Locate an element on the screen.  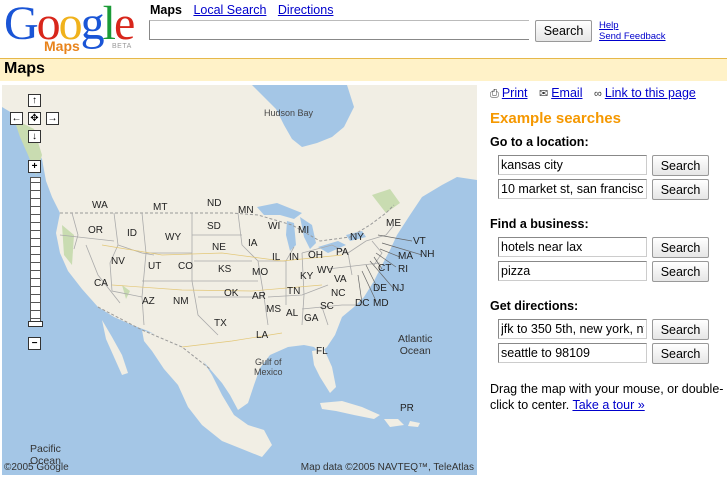
pan-left-button: ← is located at coordinates (16, 118).